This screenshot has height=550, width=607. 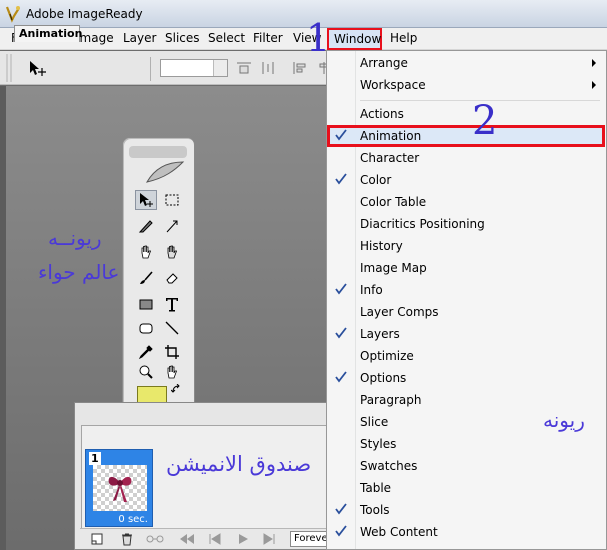 I want to click on frame-thumbnail, so click(x=120, y=488).